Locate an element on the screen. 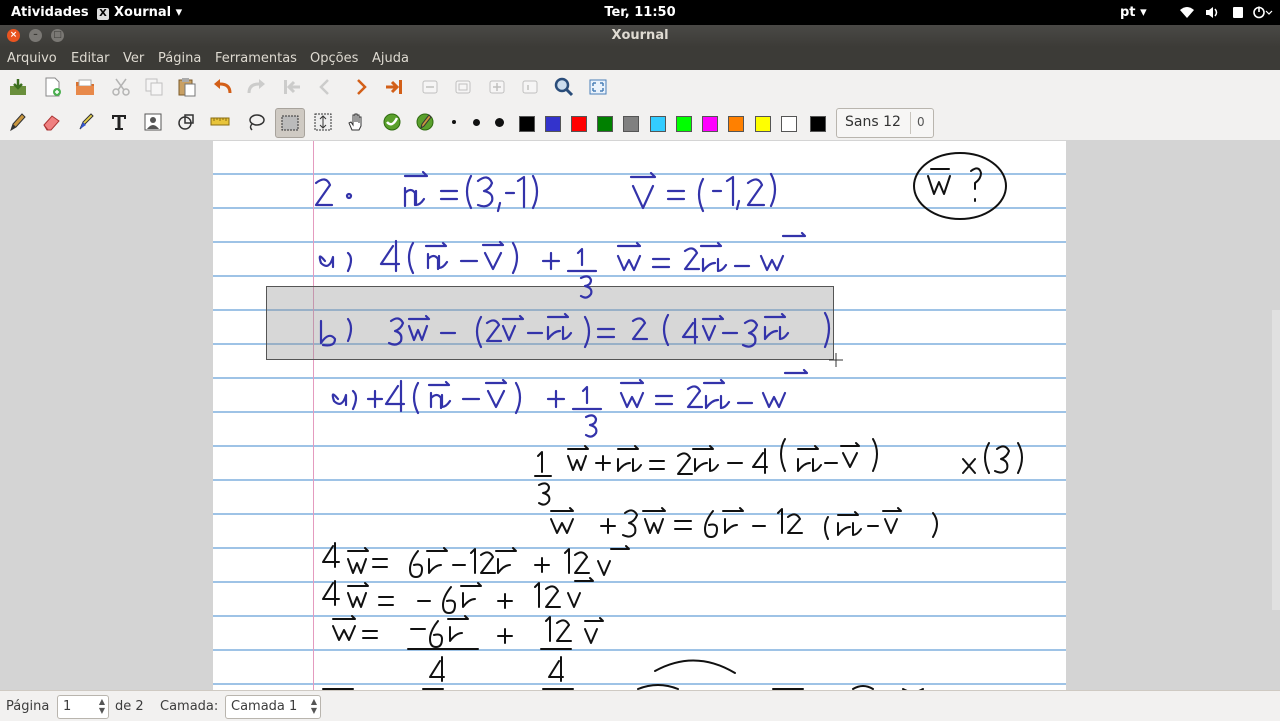  language-indicator: pt ▾ is located at coordinates (1133, 12).